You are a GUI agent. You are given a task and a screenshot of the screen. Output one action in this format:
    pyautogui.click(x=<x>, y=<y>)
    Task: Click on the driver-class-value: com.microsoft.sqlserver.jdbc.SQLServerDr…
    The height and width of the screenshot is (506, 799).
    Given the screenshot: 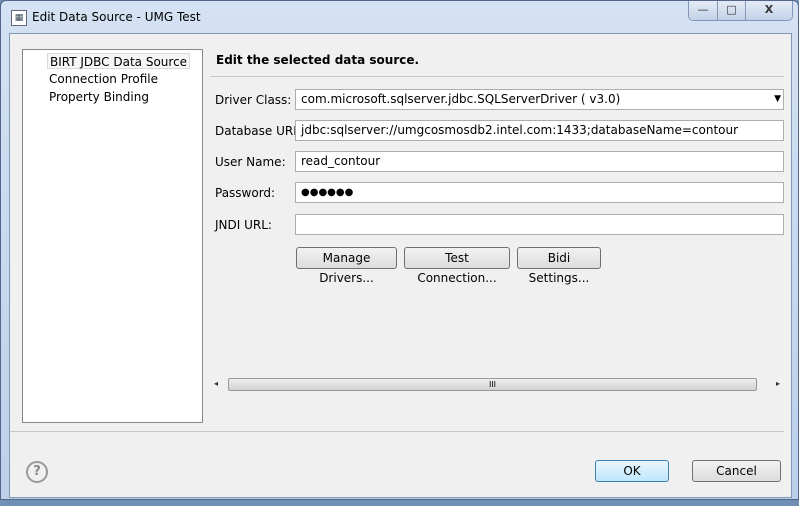 What is the action you would take?
    pyautogui.click(x=461, y=99)
    